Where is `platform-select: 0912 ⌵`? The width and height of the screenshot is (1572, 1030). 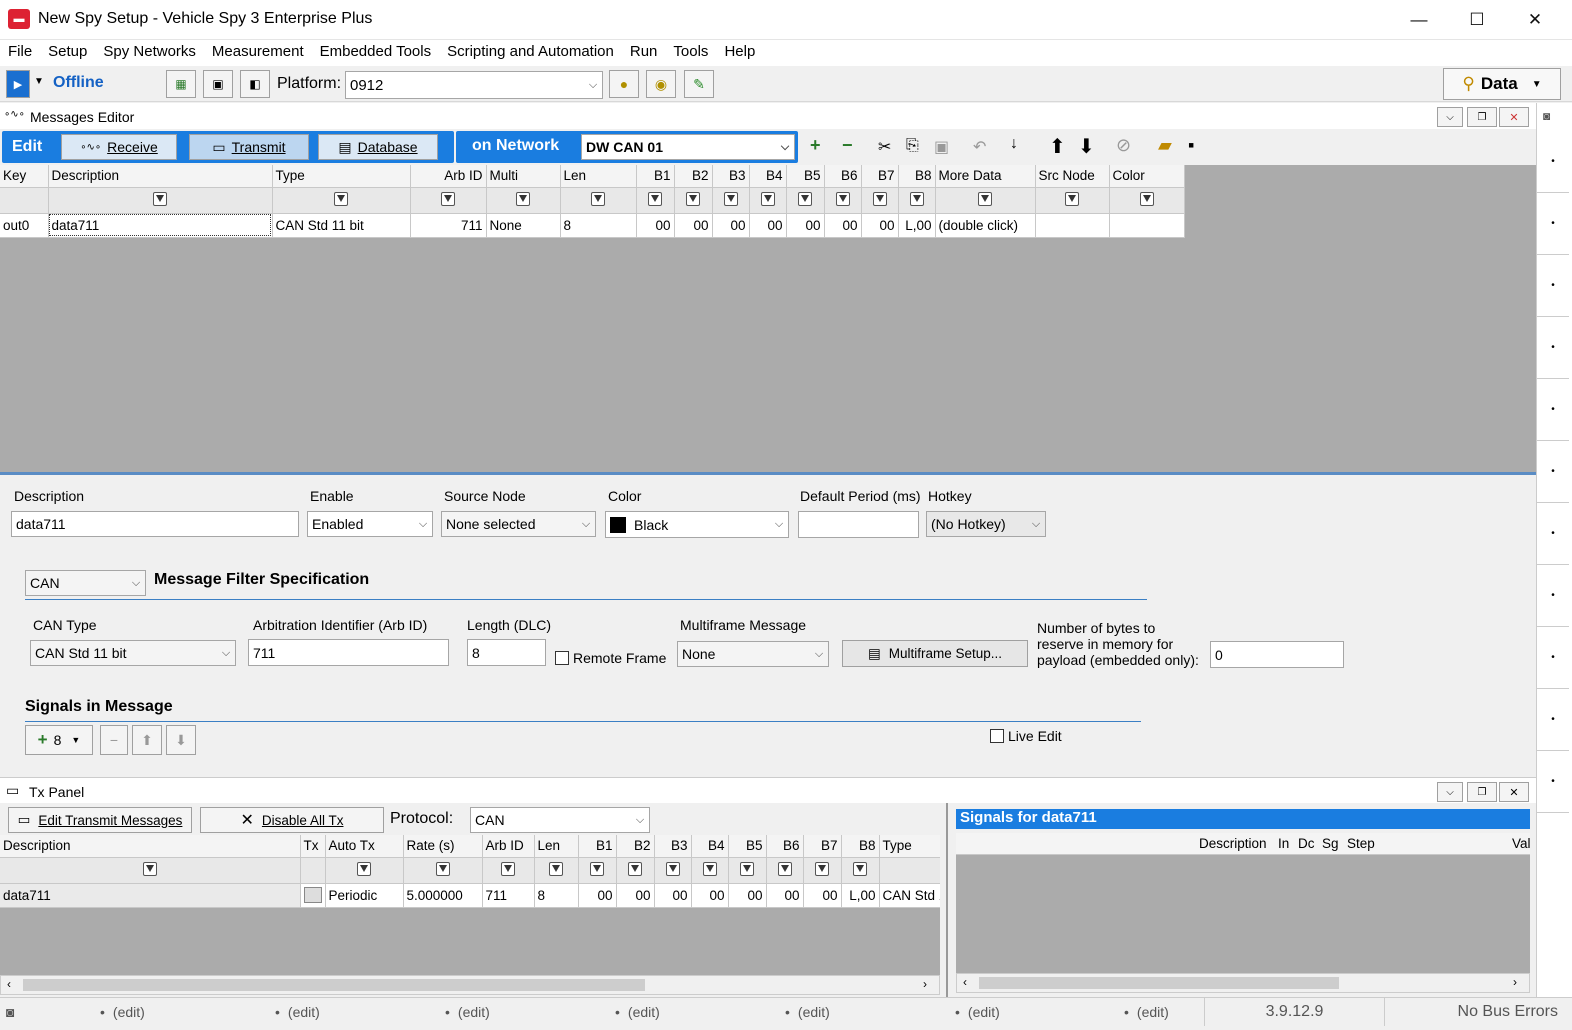 platform-select: 0912 ⌵ is located at coordinates (474, 85).